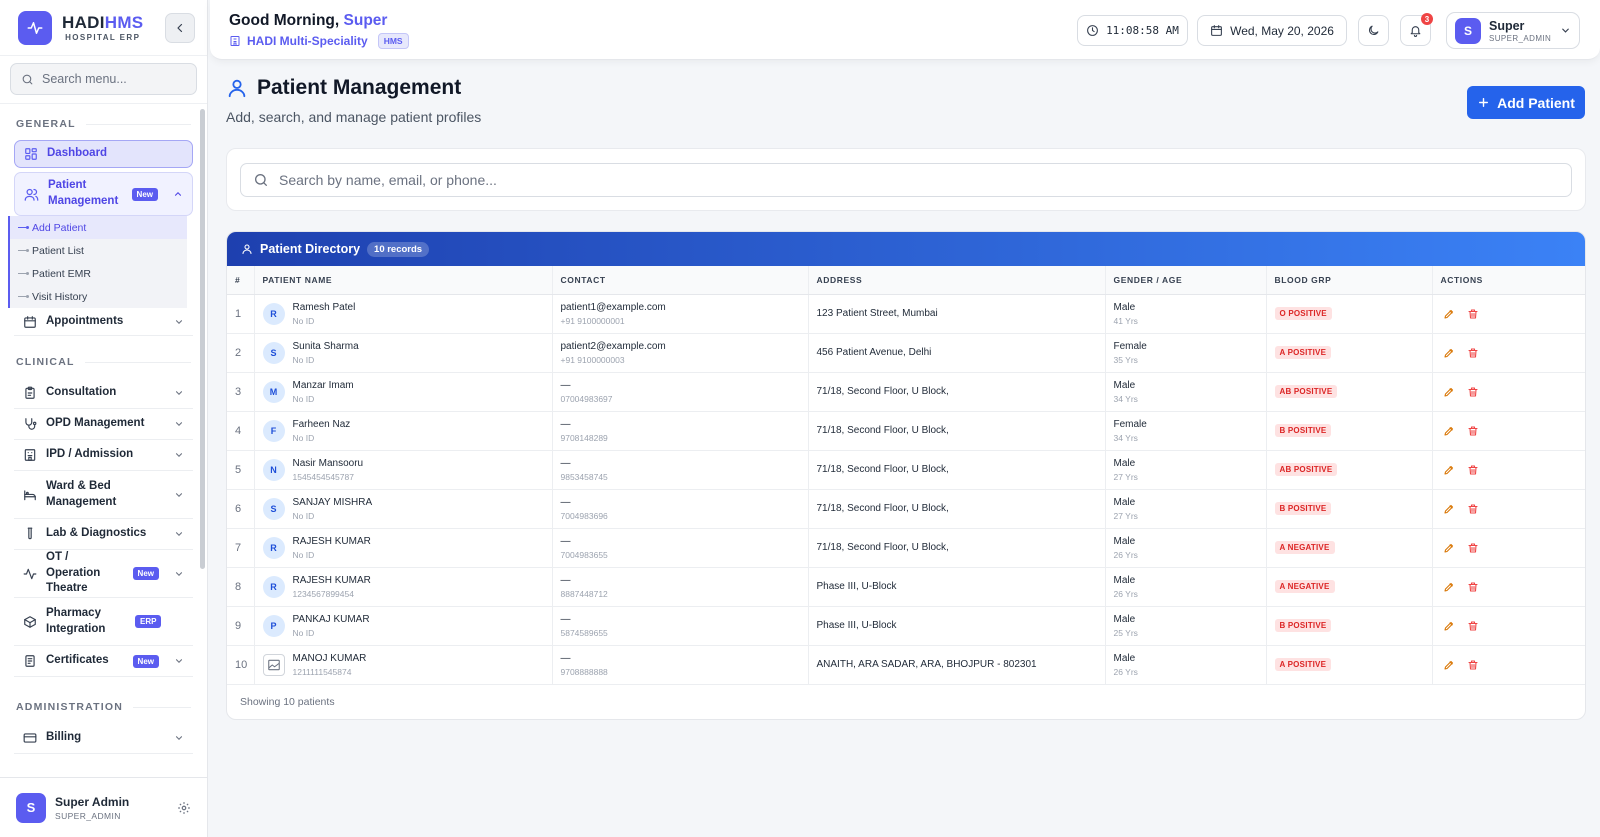 The height and width of the screenshot is (837, 1600). What do you see at coordinates (680, 353) in the screenshot?
I see `contact-cell: patient2@example.com +91 9100000003` at bounding box center [680, 353].